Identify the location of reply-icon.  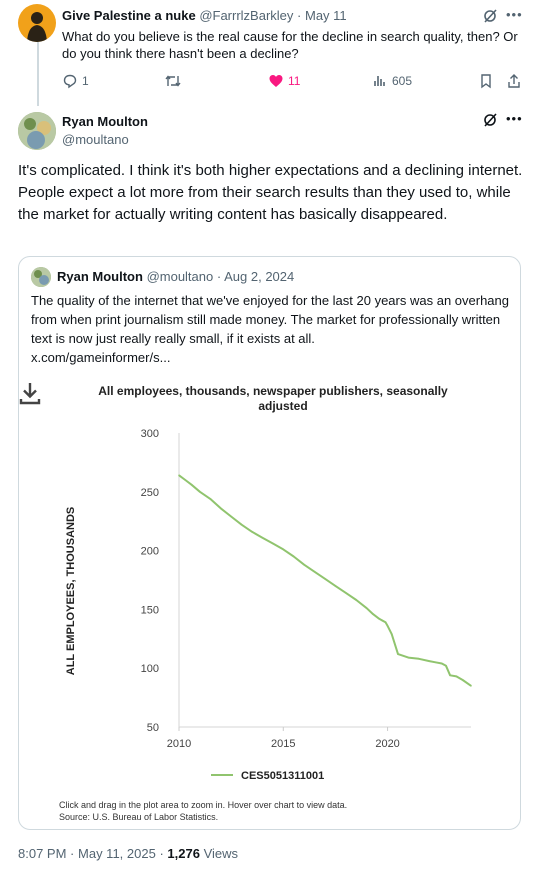
(70, 81).